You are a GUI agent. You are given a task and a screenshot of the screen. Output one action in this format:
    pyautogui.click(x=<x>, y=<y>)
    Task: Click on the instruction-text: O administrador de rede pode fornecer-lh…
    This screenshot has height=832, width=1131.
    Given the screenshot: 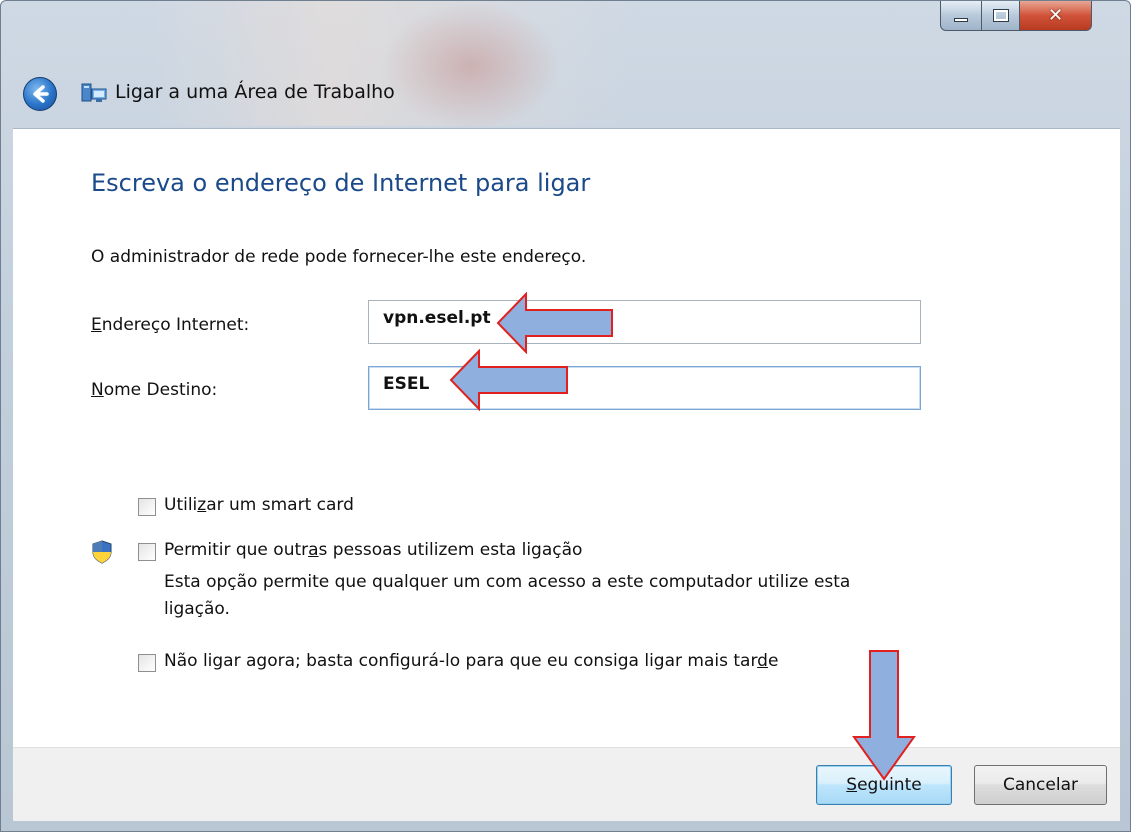 What is the action you would take?
    pyautogui.click(x=339, y=257)
    